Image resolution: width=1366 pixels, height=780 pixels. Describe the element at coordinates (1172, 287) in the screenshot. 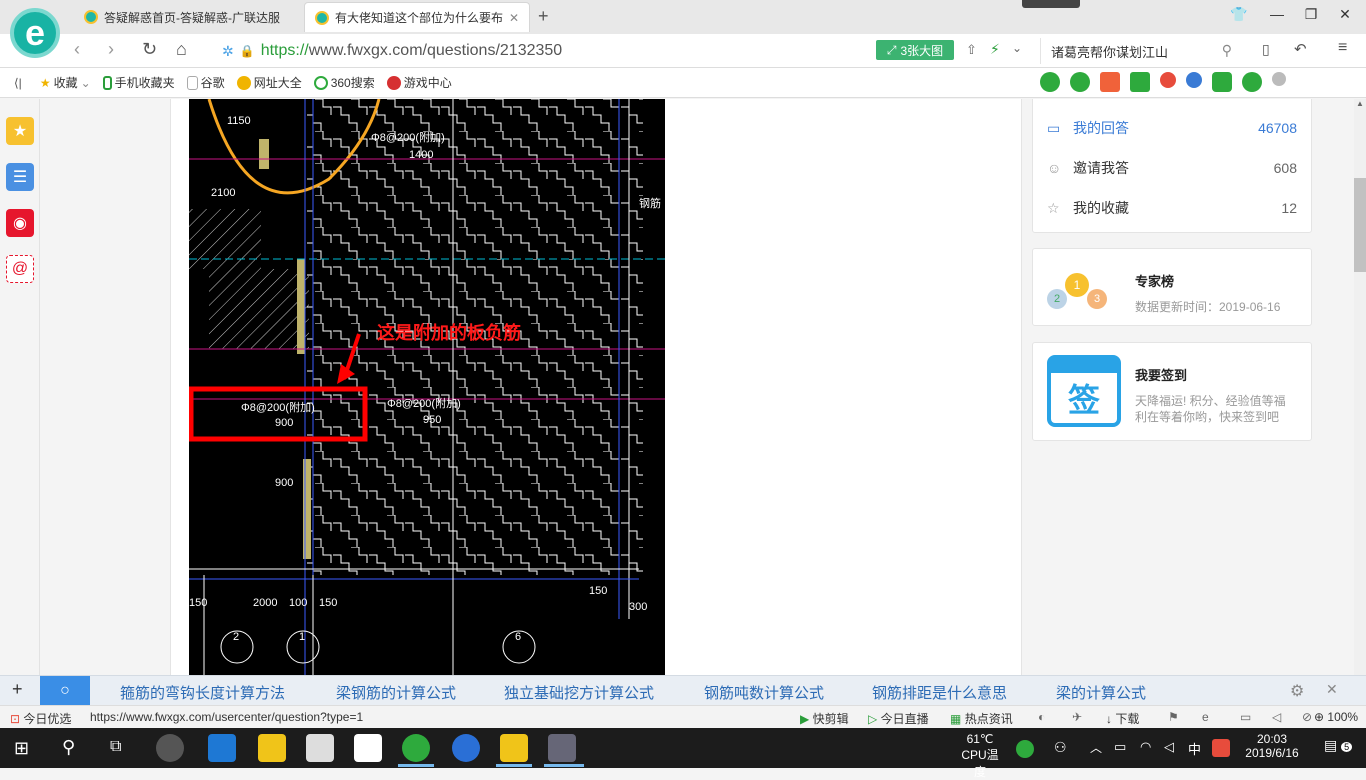

I see `expert-rank-card: 2 1 3 专家榜 数据更新时间：2019-06-16` at that location.